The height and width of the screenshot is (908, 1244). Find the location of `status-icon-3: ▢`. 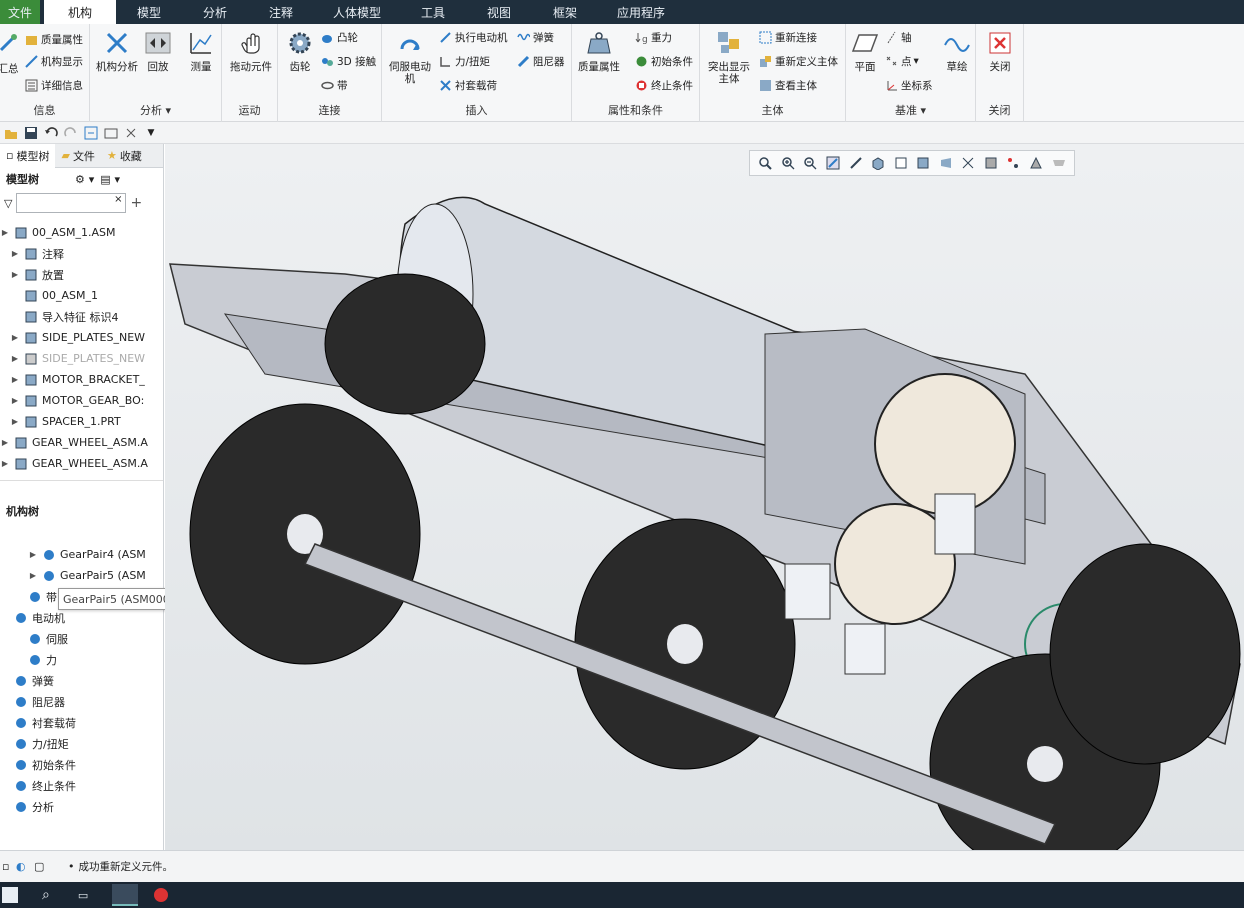

status-icon-3: ▢ is located at coordinates (43, 866).